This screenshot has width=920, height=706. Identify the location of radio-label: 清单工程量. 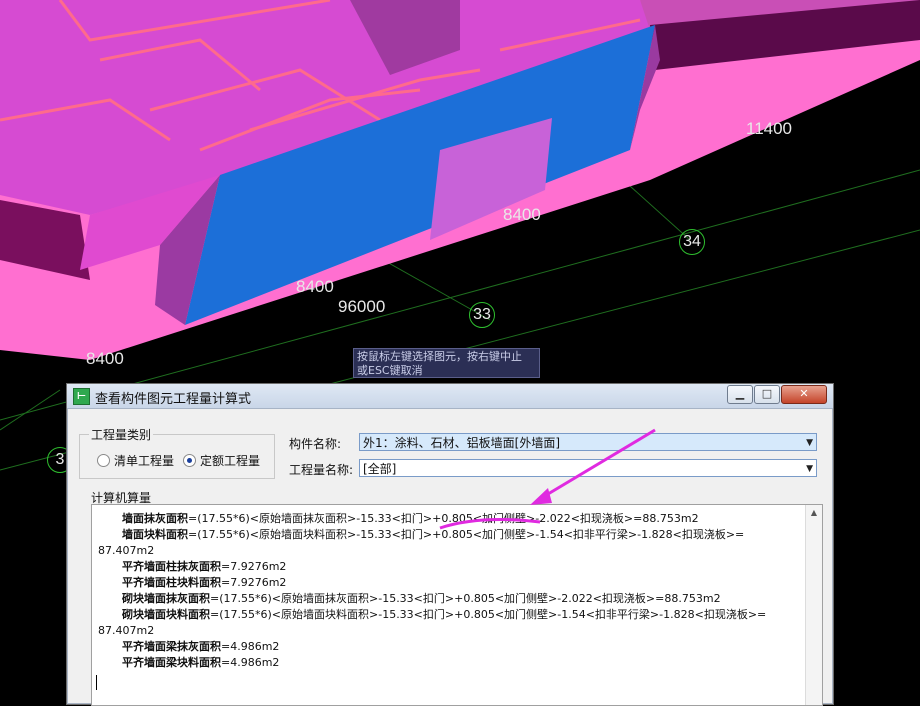
(144, 461).